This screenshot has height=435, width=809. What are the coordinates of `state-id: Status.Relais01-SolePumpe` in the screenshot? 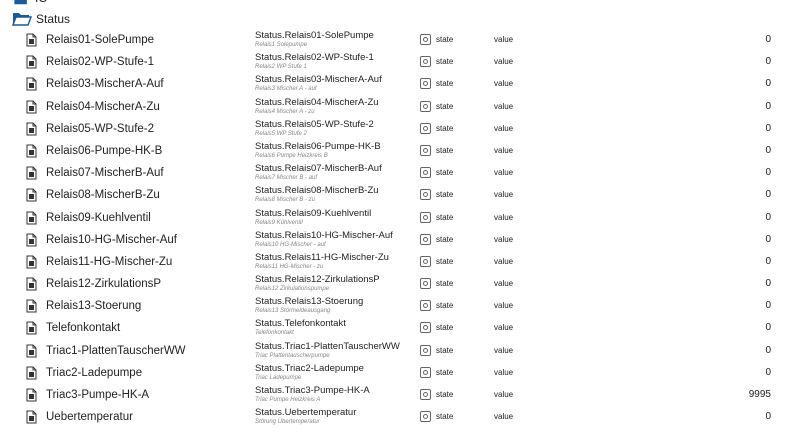 It's located at (314, 35).